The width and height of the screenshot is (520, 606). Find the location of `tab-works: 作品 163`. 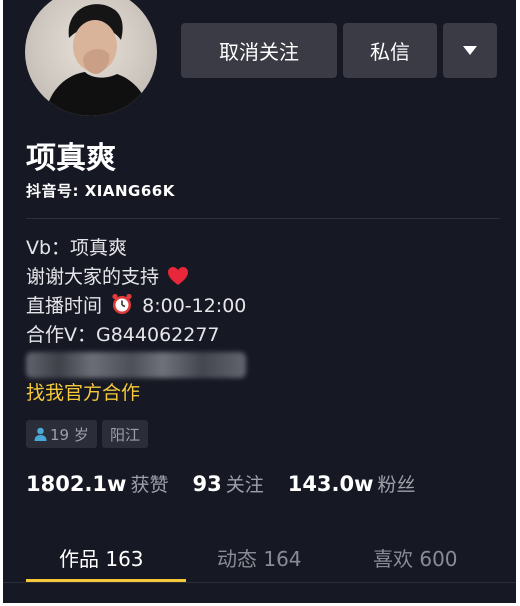

tab-works: 作品 163 is located at coordinates (101, 557).